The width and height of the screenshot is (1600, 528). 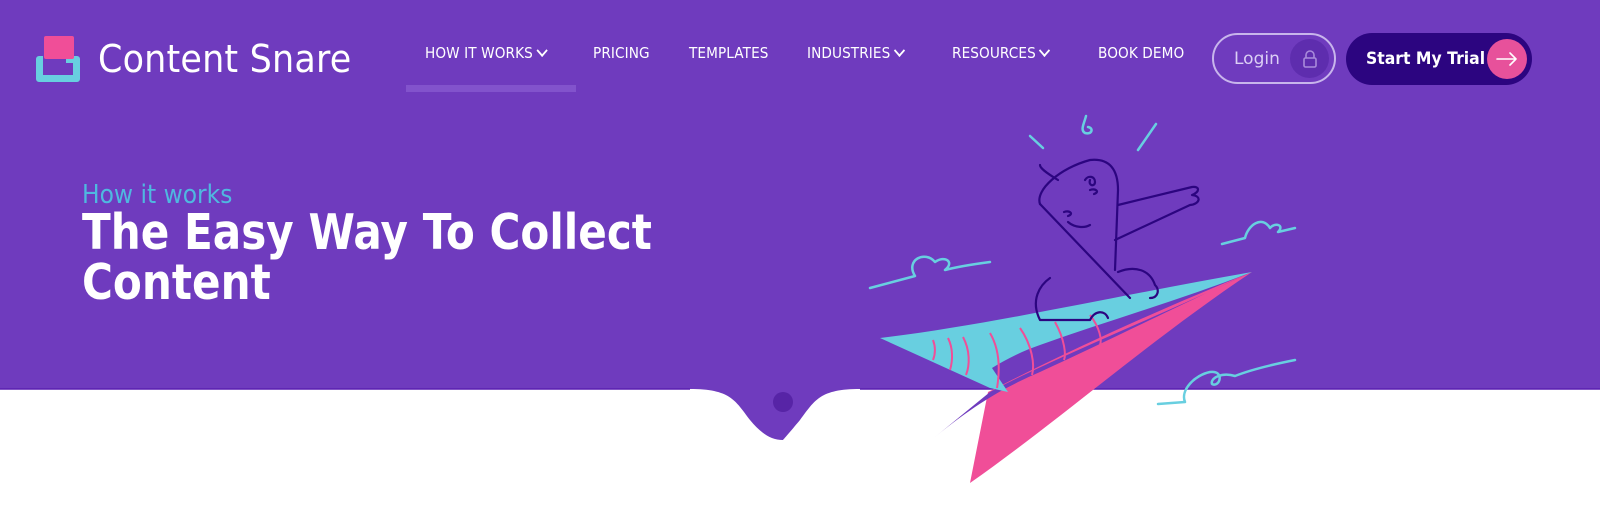 I want to click on nav-item-how-it-works: HOW IT WORKS, so click(x=486, y=52).